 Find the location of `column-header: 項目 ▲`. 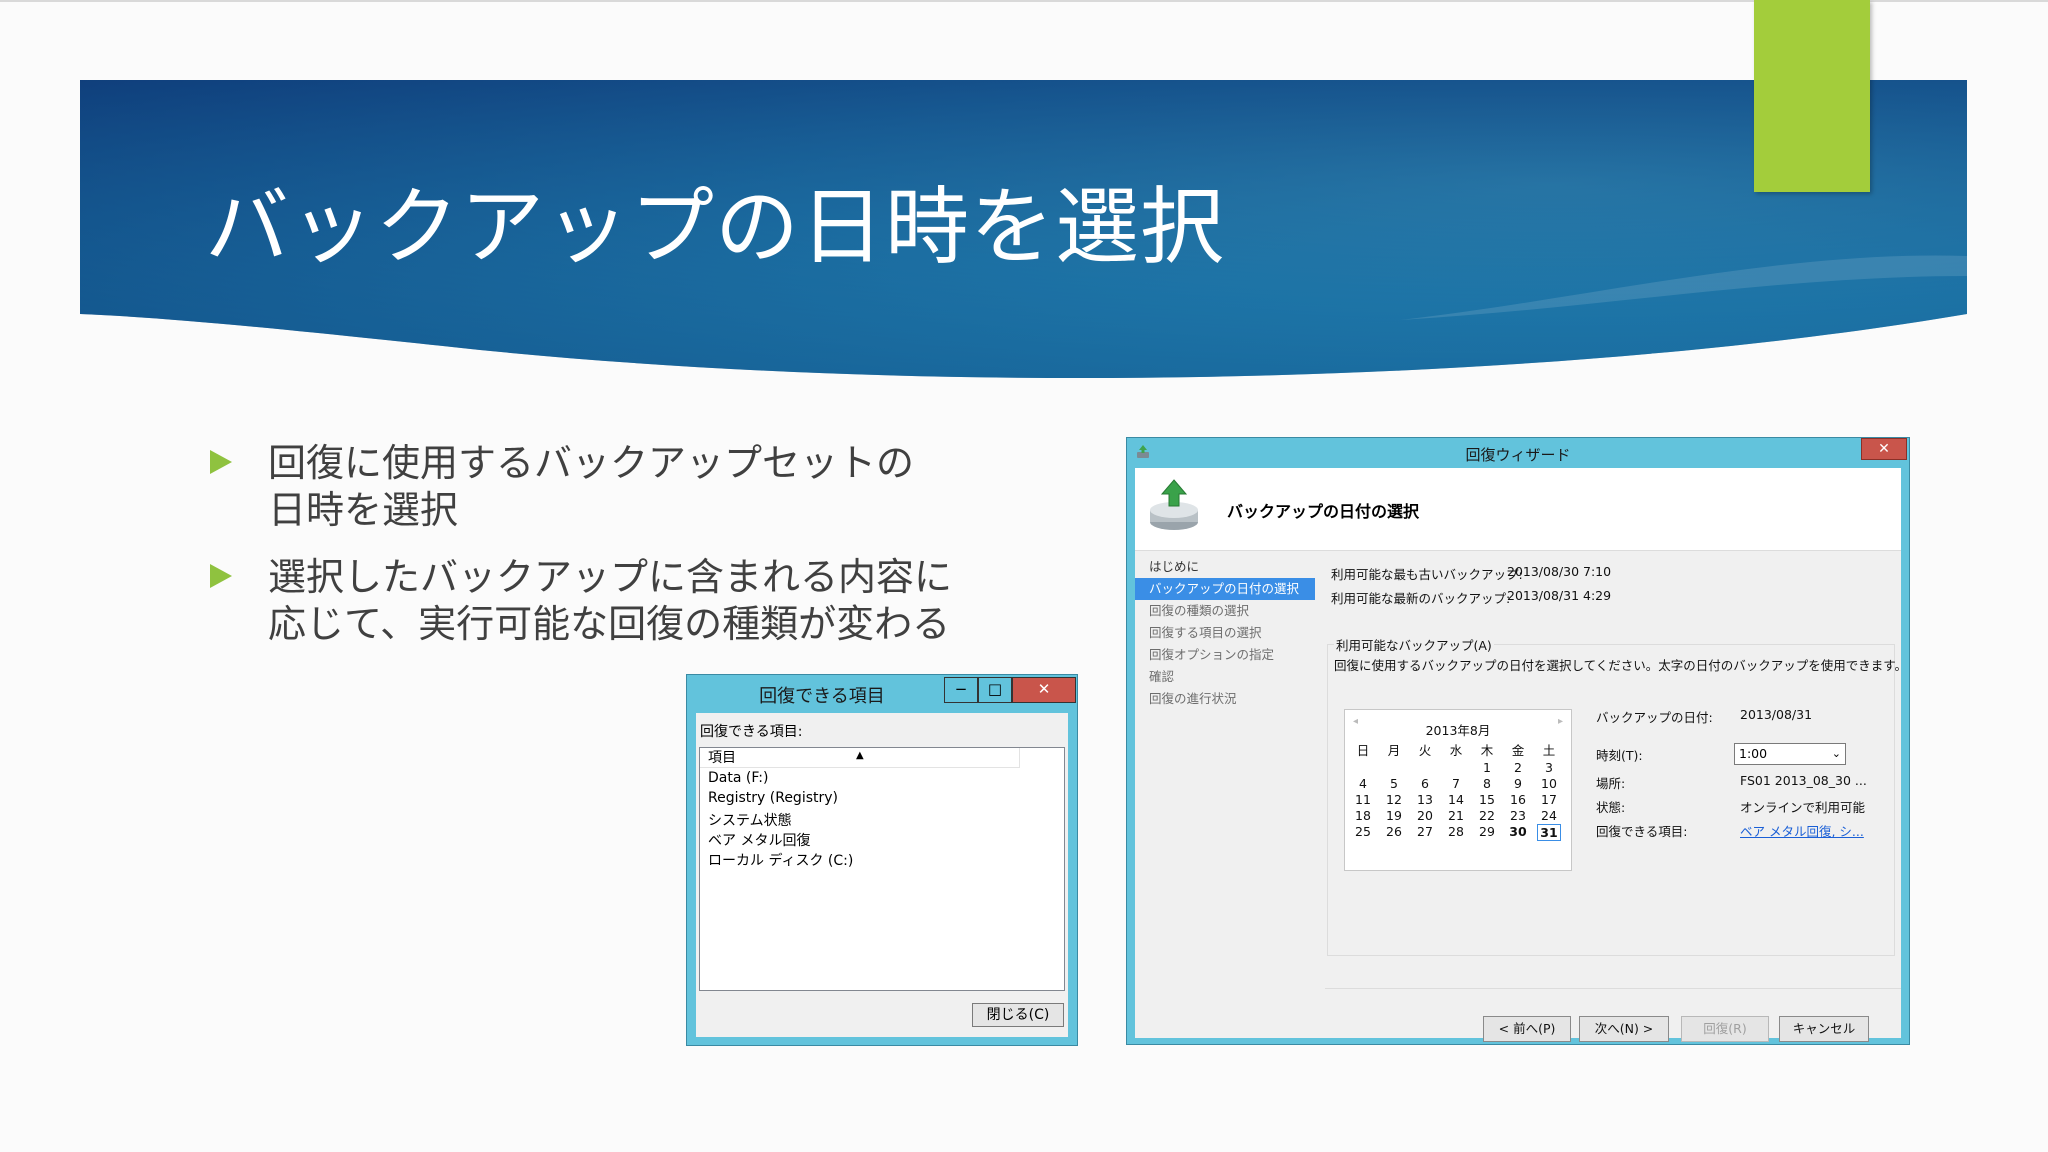

column-header: 項目 ▲ is located at coordinates (860, 758).